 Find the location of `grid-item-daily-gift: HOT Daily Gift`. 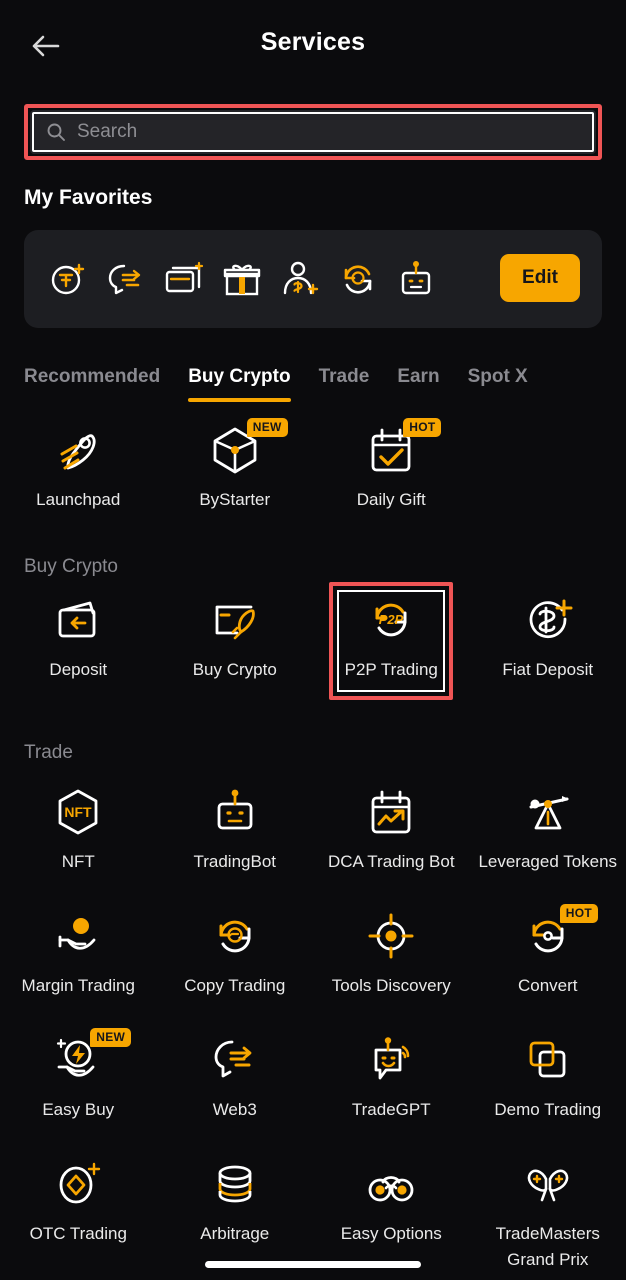

grid-item-daily-gift: HOT Daily Gift is located at coordinates (391, 477).